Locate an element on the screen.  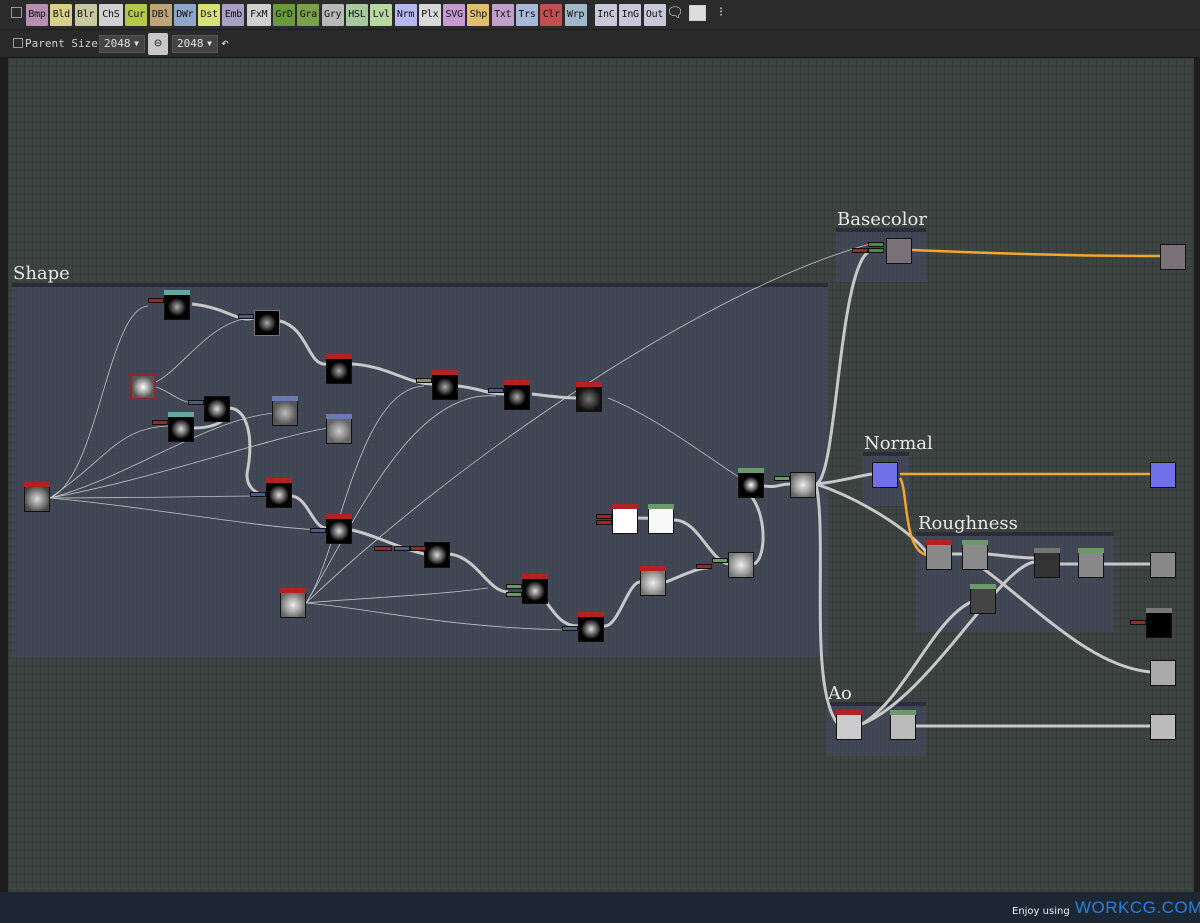
node-roughness-blend is located at coordinates (939, 555).